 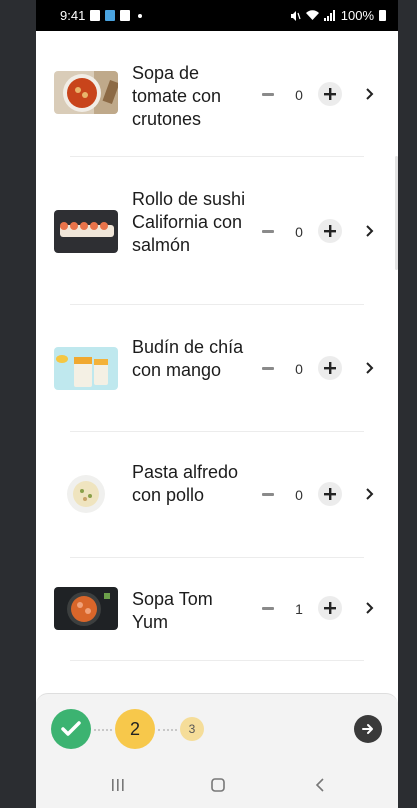 I want to click on scrollbar, so click(x=396, y=213).